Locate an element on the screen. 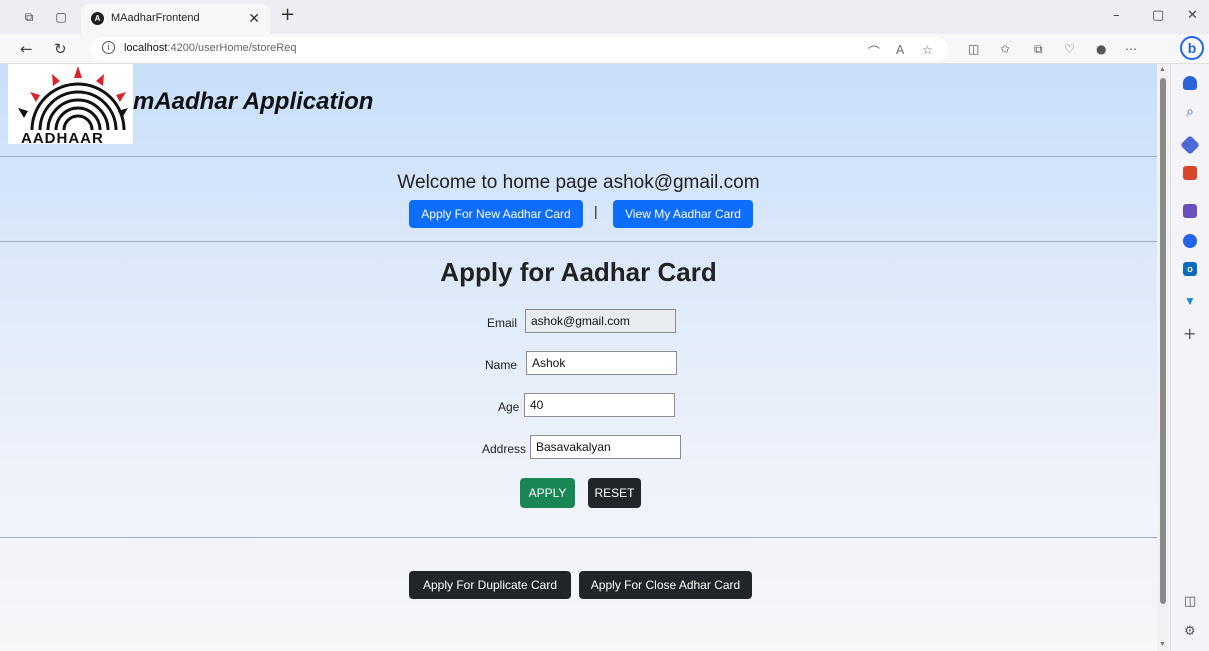 The height and width of the screenshot is (651, 1209). shopping-tag-icon is located at coordinates (1190, 145).